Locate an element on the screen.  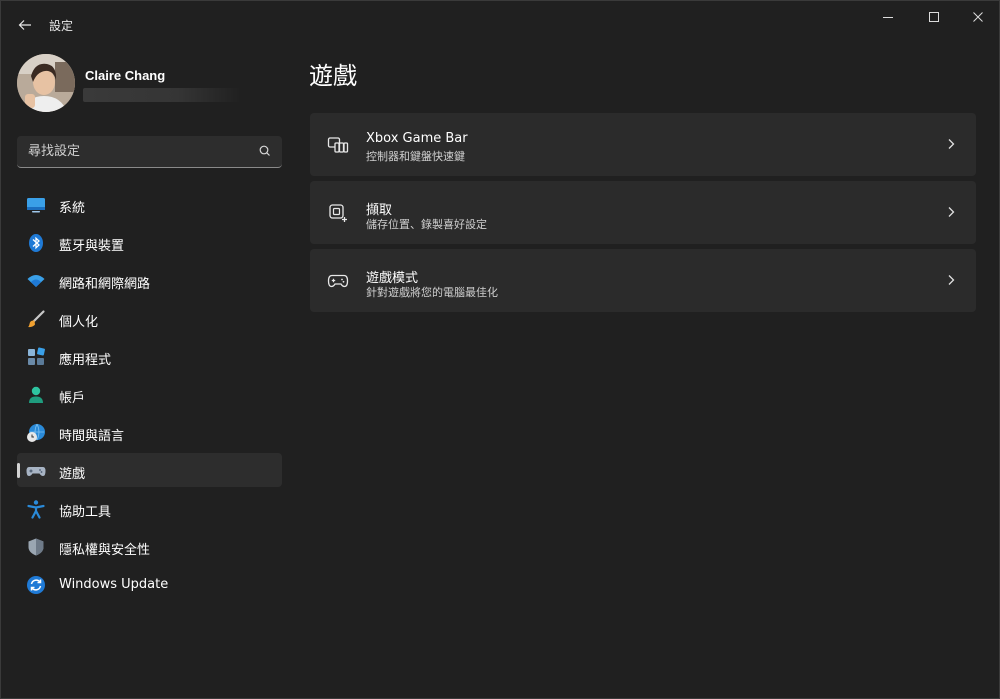
sidebar-item-accounts: 帳戶 is located at coordinates (149, 394).